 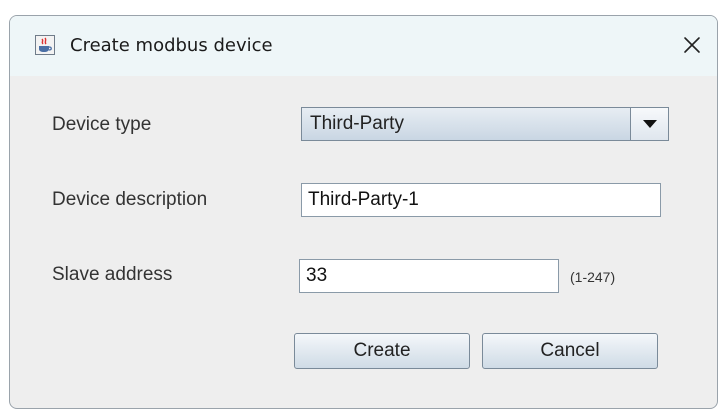 What do you see at coordinates (485, 124) in the screenshot?
I see `device-type-select: Third-Party` at bounding box center [485, 124].